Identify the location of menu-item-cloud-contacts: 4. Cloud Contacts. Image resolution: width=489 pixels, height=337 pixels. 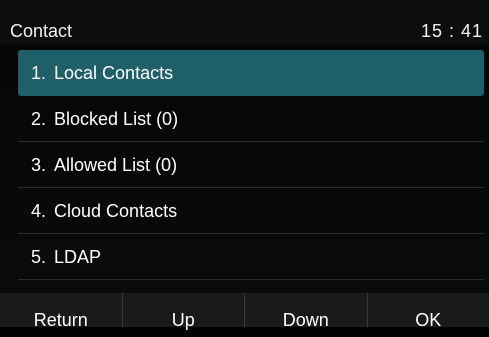
(251, 211).